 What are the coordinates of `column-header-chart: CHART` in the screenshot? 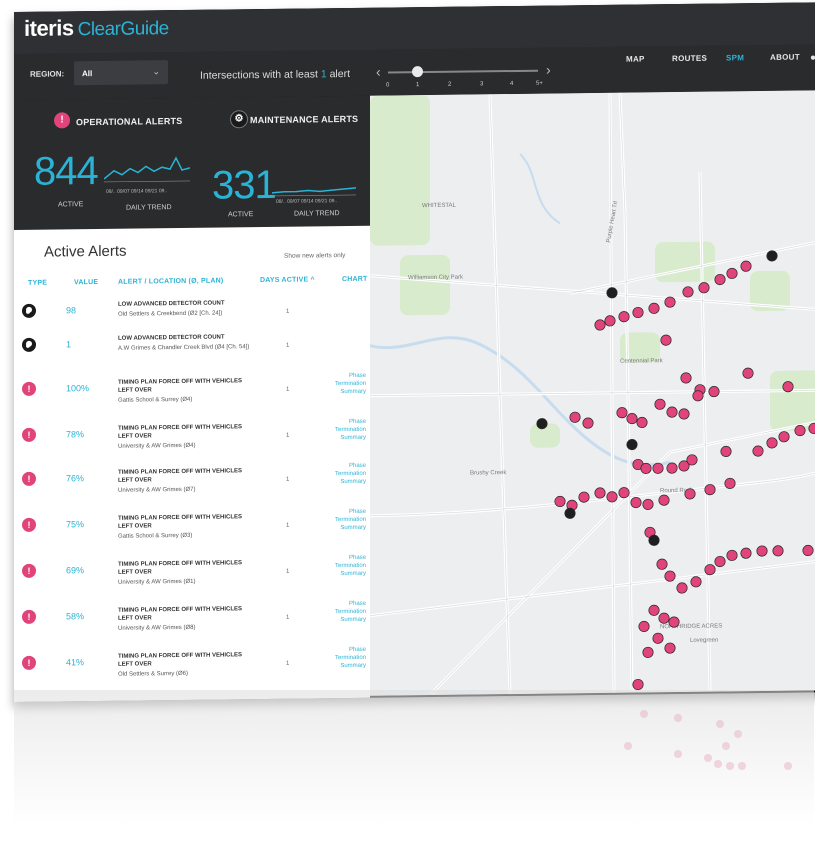 It's located at (355, 279).